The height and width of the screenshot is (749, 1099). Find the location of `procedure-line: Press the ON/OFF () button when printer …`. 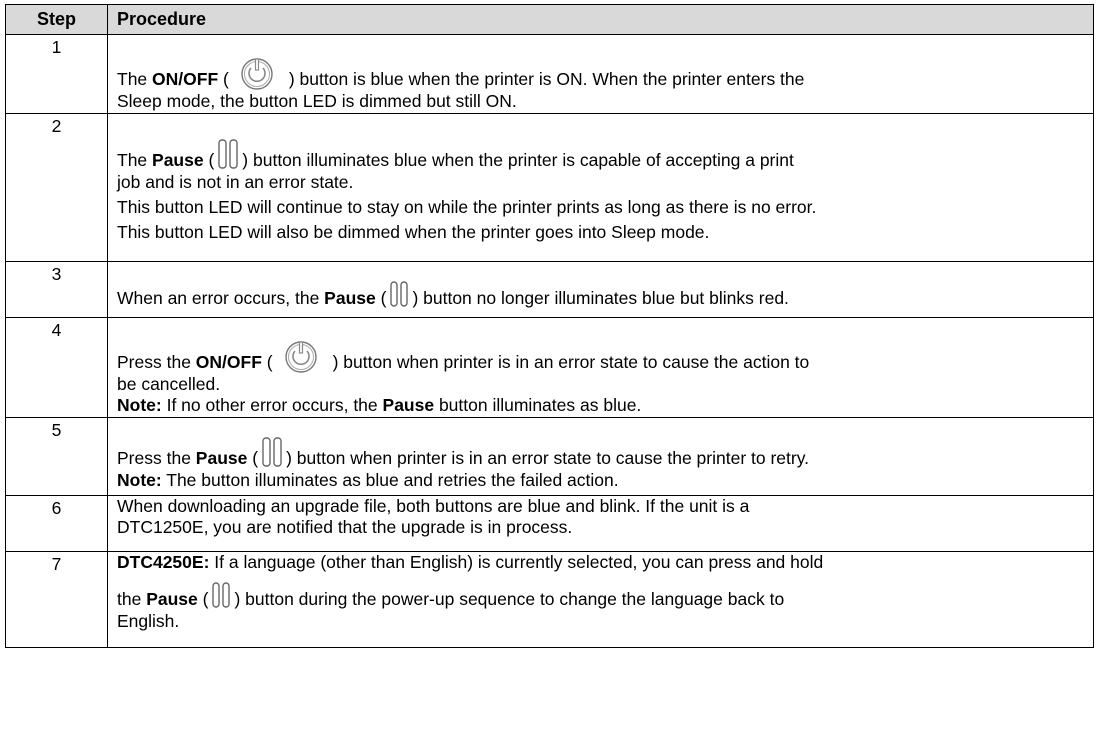

procedure-line: Press the ON/OFF () button when printer … is located at coordinates (600, 346).